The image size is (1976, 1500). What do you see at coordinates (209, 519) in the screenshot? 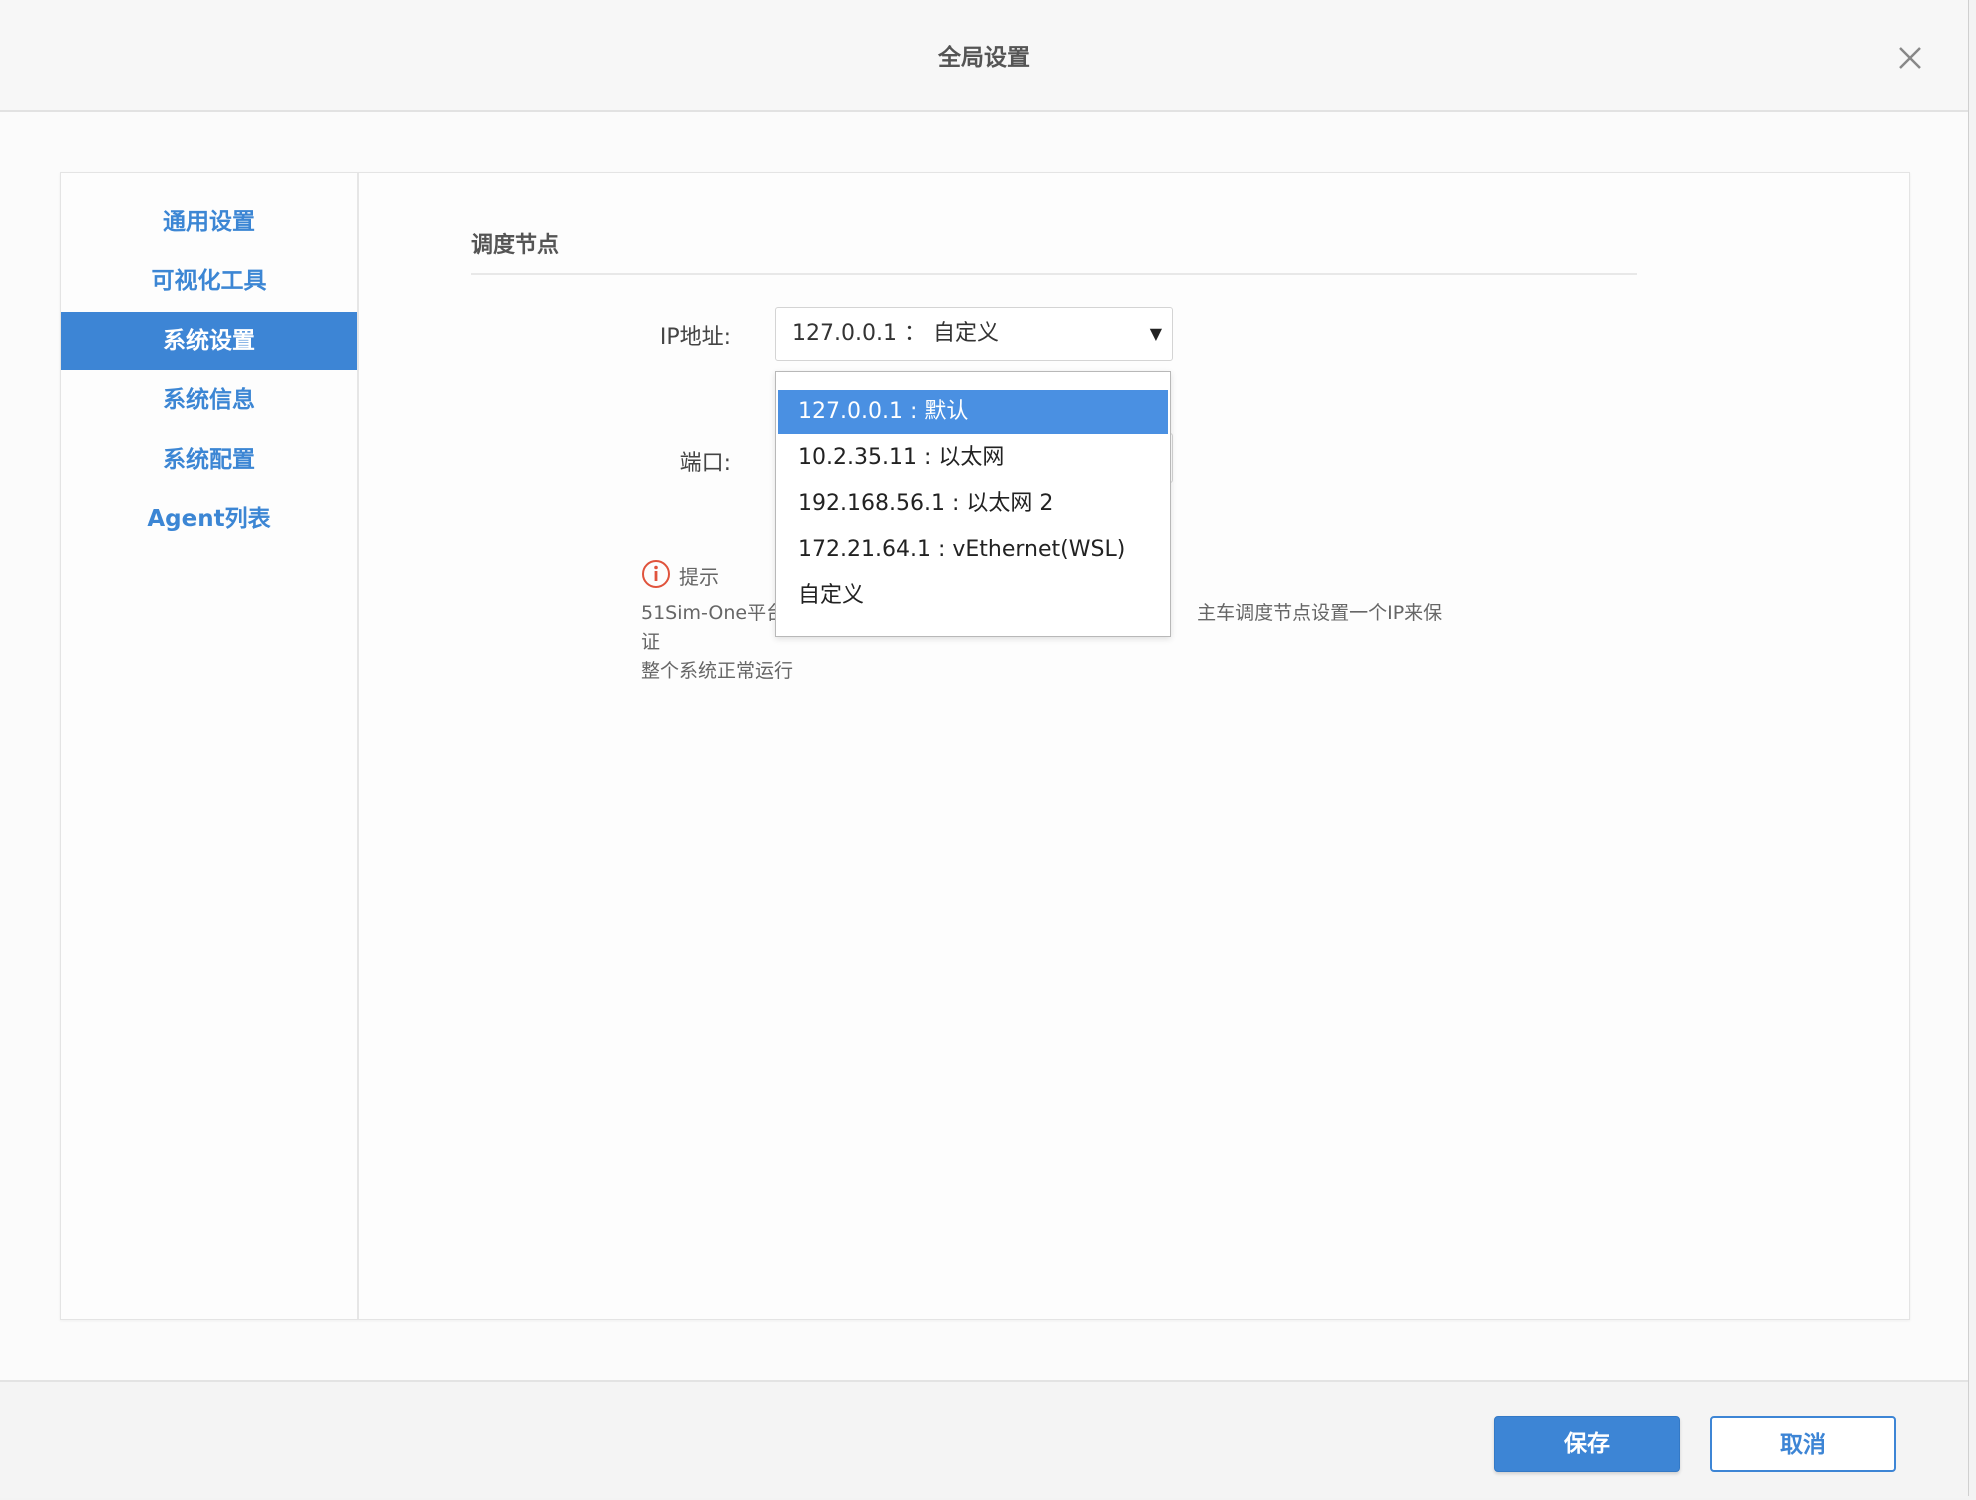
I see `sidebar-item-agent-list: Agent列表` at bounding box center [209, 519].